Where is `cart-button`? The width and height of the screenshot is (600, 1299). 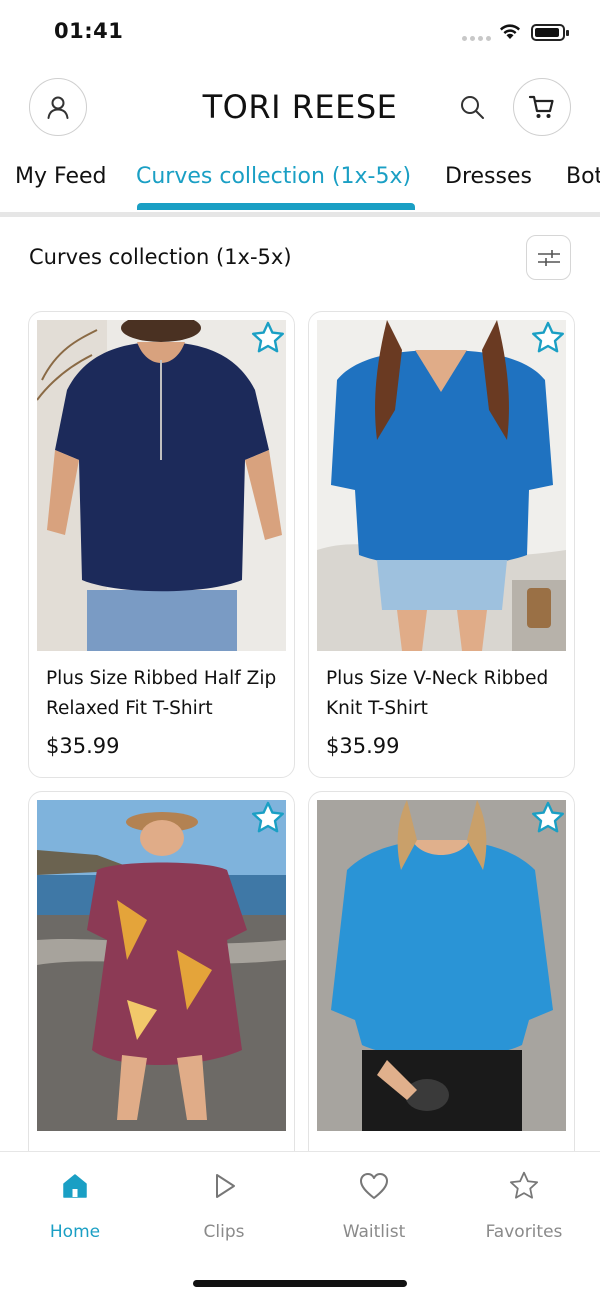
cart-button is located at coordinates (542, 107).